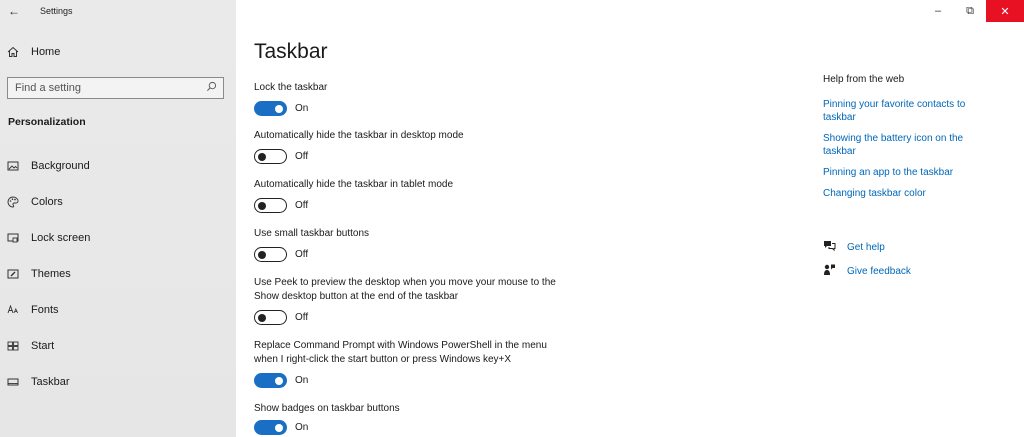  I want to click on sidebar-item-taskbar: Taskbar, so click(118, 382).